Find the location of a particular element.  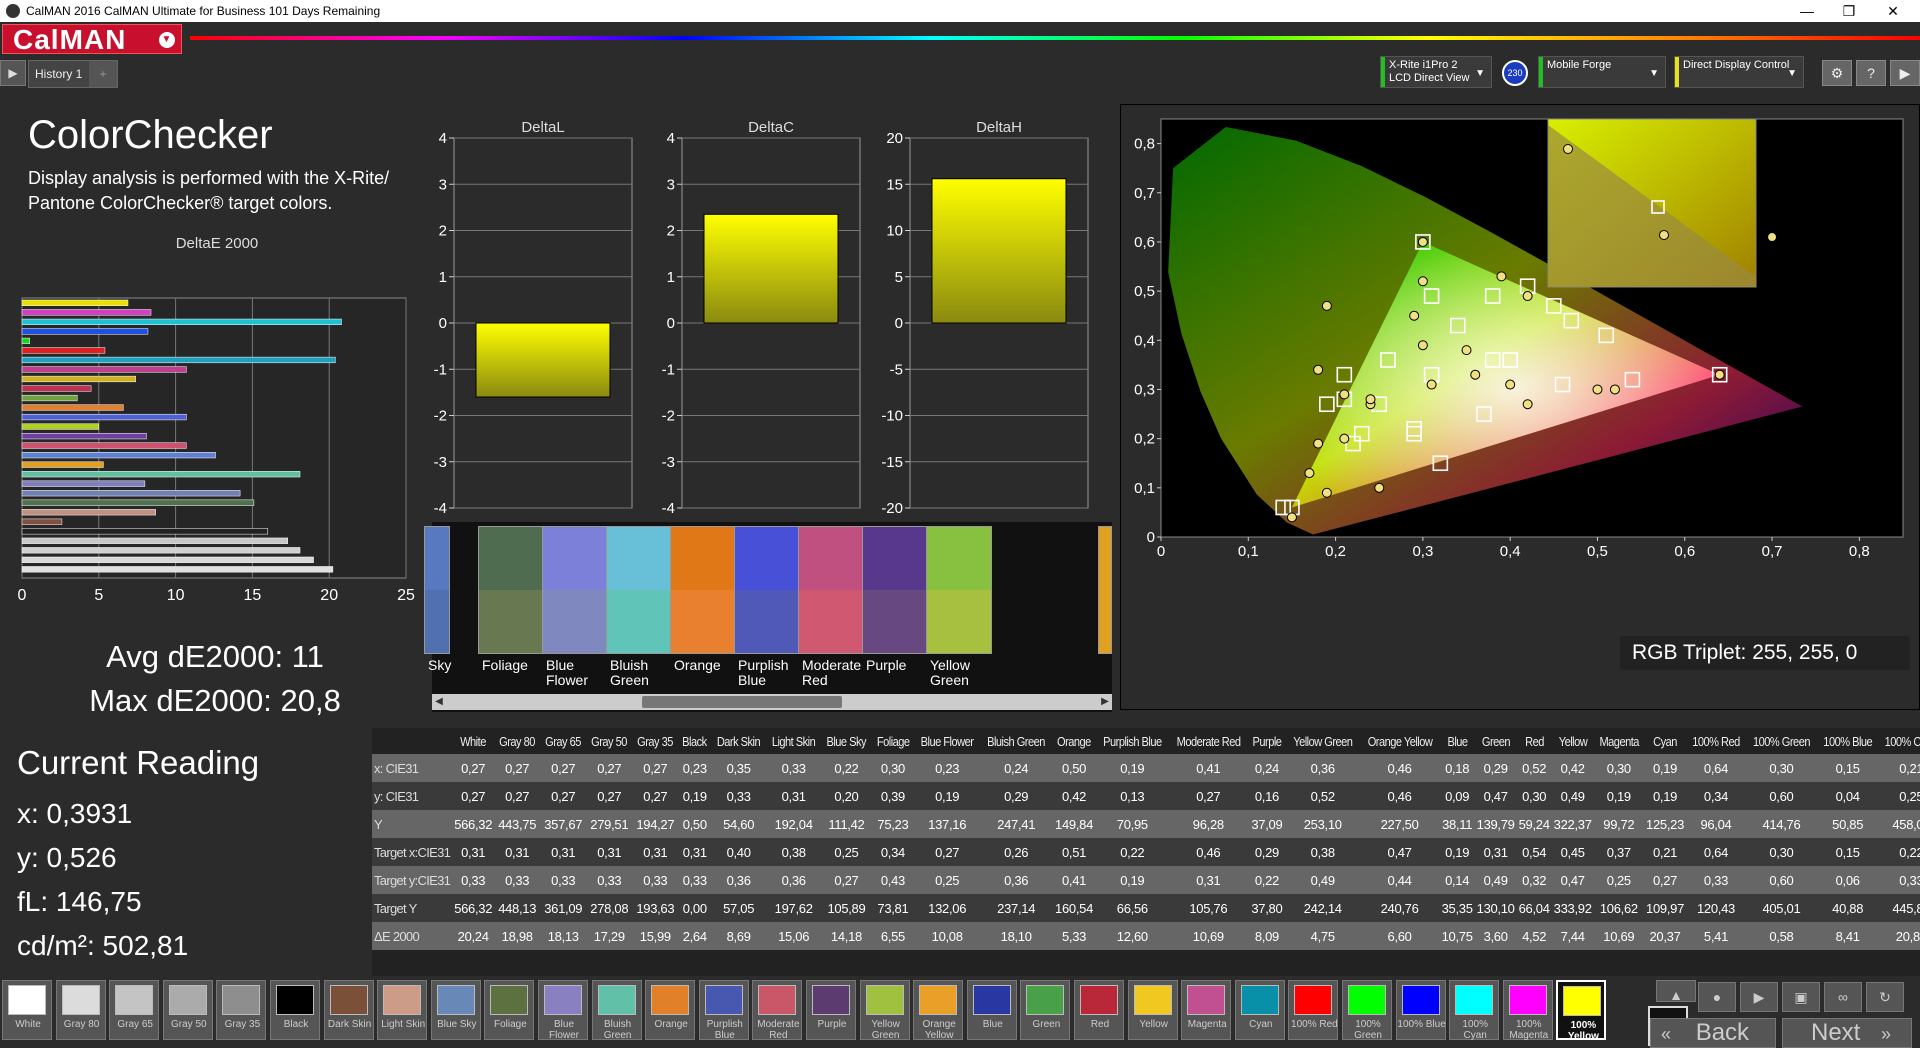

tab-history-1: History 1 + is located at coordinates (73, 74).